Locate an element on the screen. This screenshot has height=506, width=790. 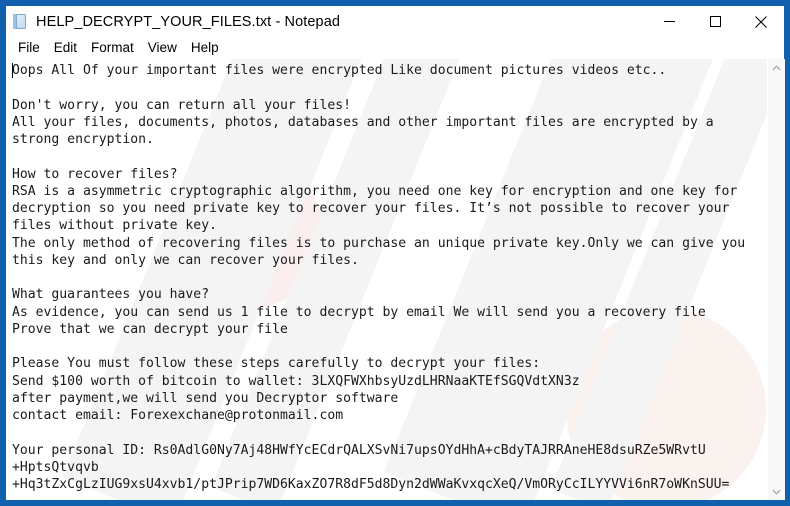
scroll-down-button is located at coordinates (776, 491).